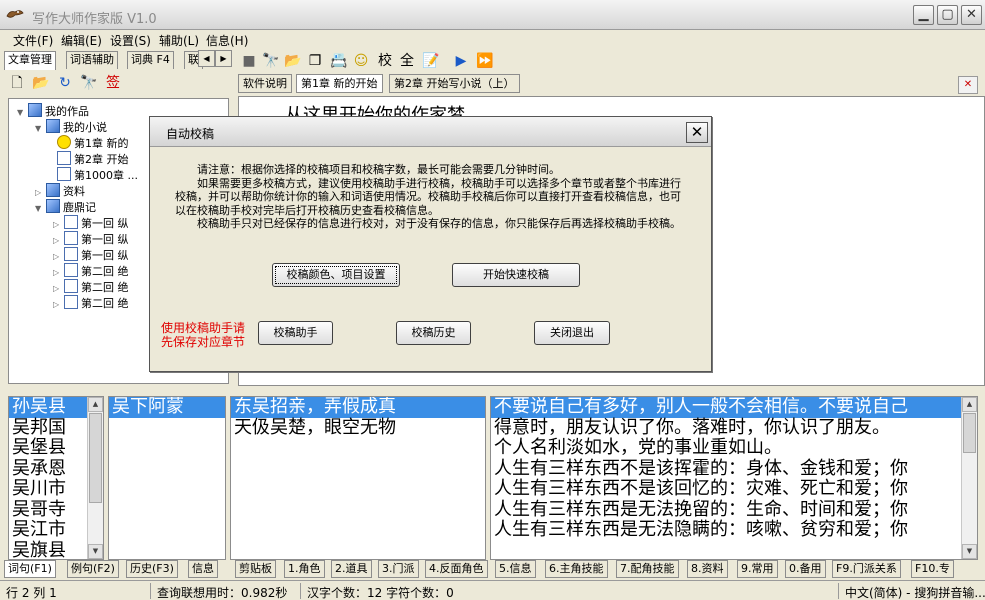 The image size is (985, 600). Describe the element at coordinates (454, 83) in the screenshot. I see `tab-chapter-2: 第2章 开始写小说（上）` at that location.